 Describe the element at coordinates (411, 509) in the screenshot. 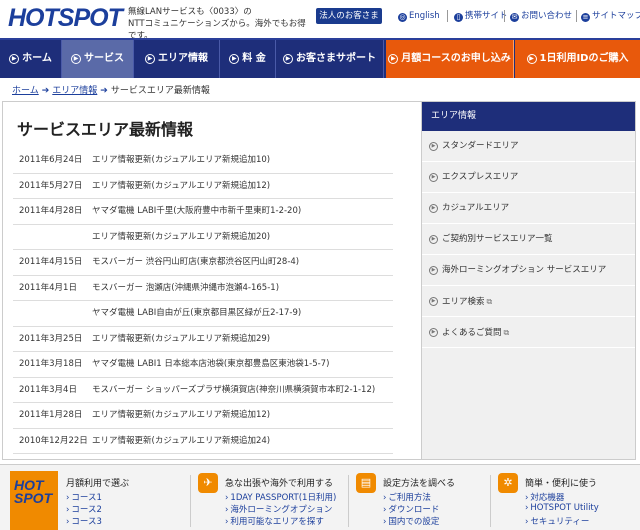

I see `footer-link: › ダウンロード` at that location.